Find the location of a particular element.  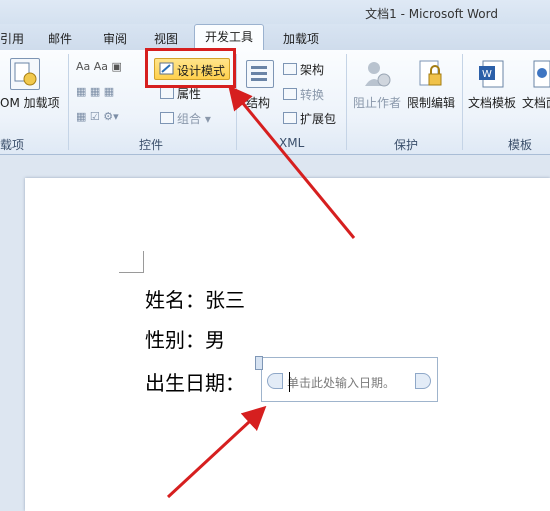

arrow-to-date-control is located at coordinates (216, 452).